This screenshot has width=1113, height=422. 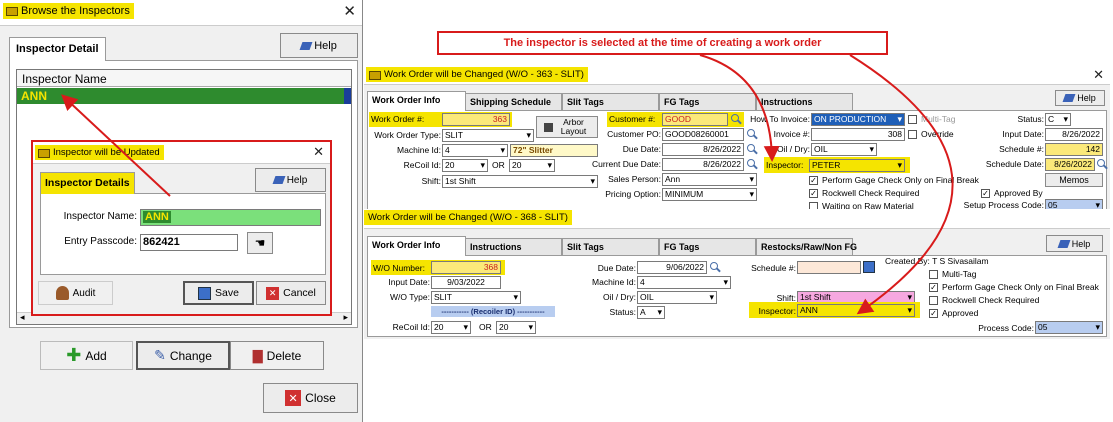 I want to click on tab-inspector-detail-label: Inspector Detail, so click(x=57, y=49).